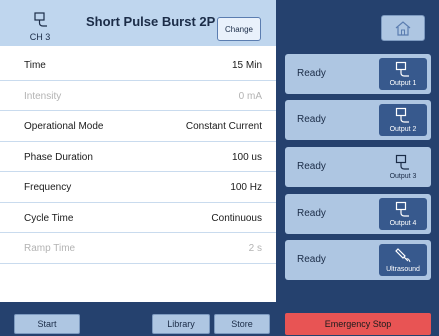 This screenshot has height=336, width=439. What do you see at coordinates (138, 187) in the screenshot?
I see `parameter-row-frequency: Frequency 100 Hz` at bounding box center [138, 187].